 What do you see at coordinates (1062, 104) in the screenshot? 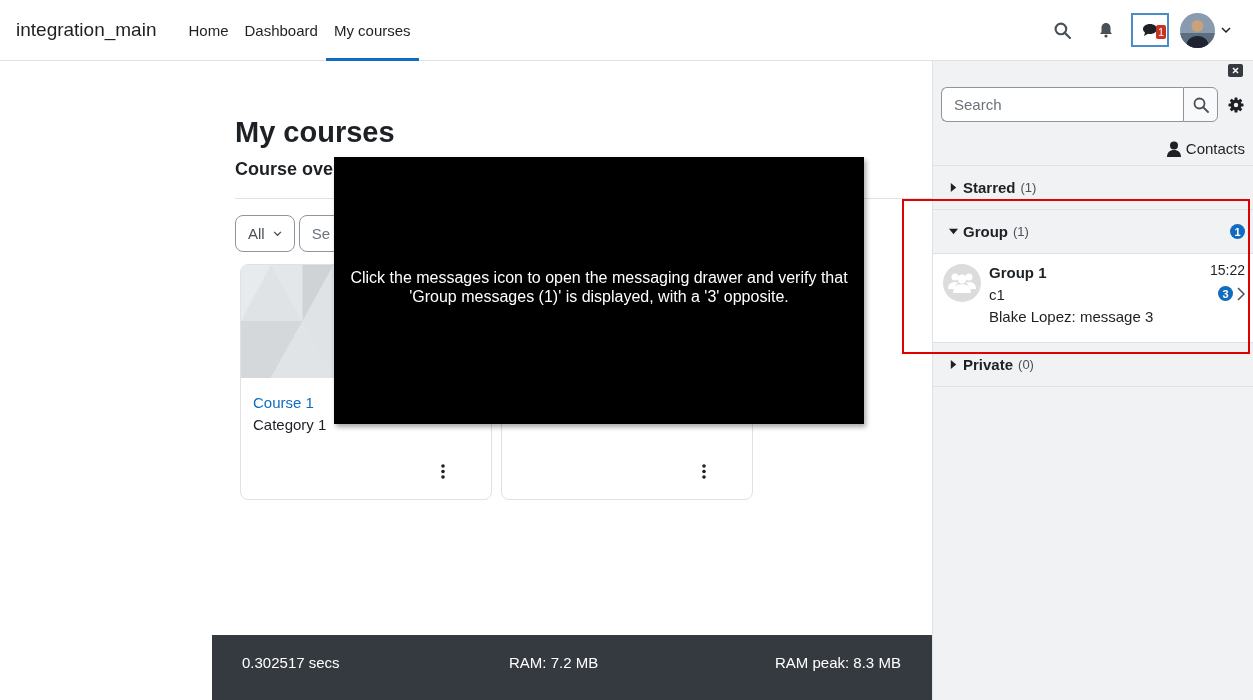
I see `search-field: Search` at bounding box center [1062, 104].